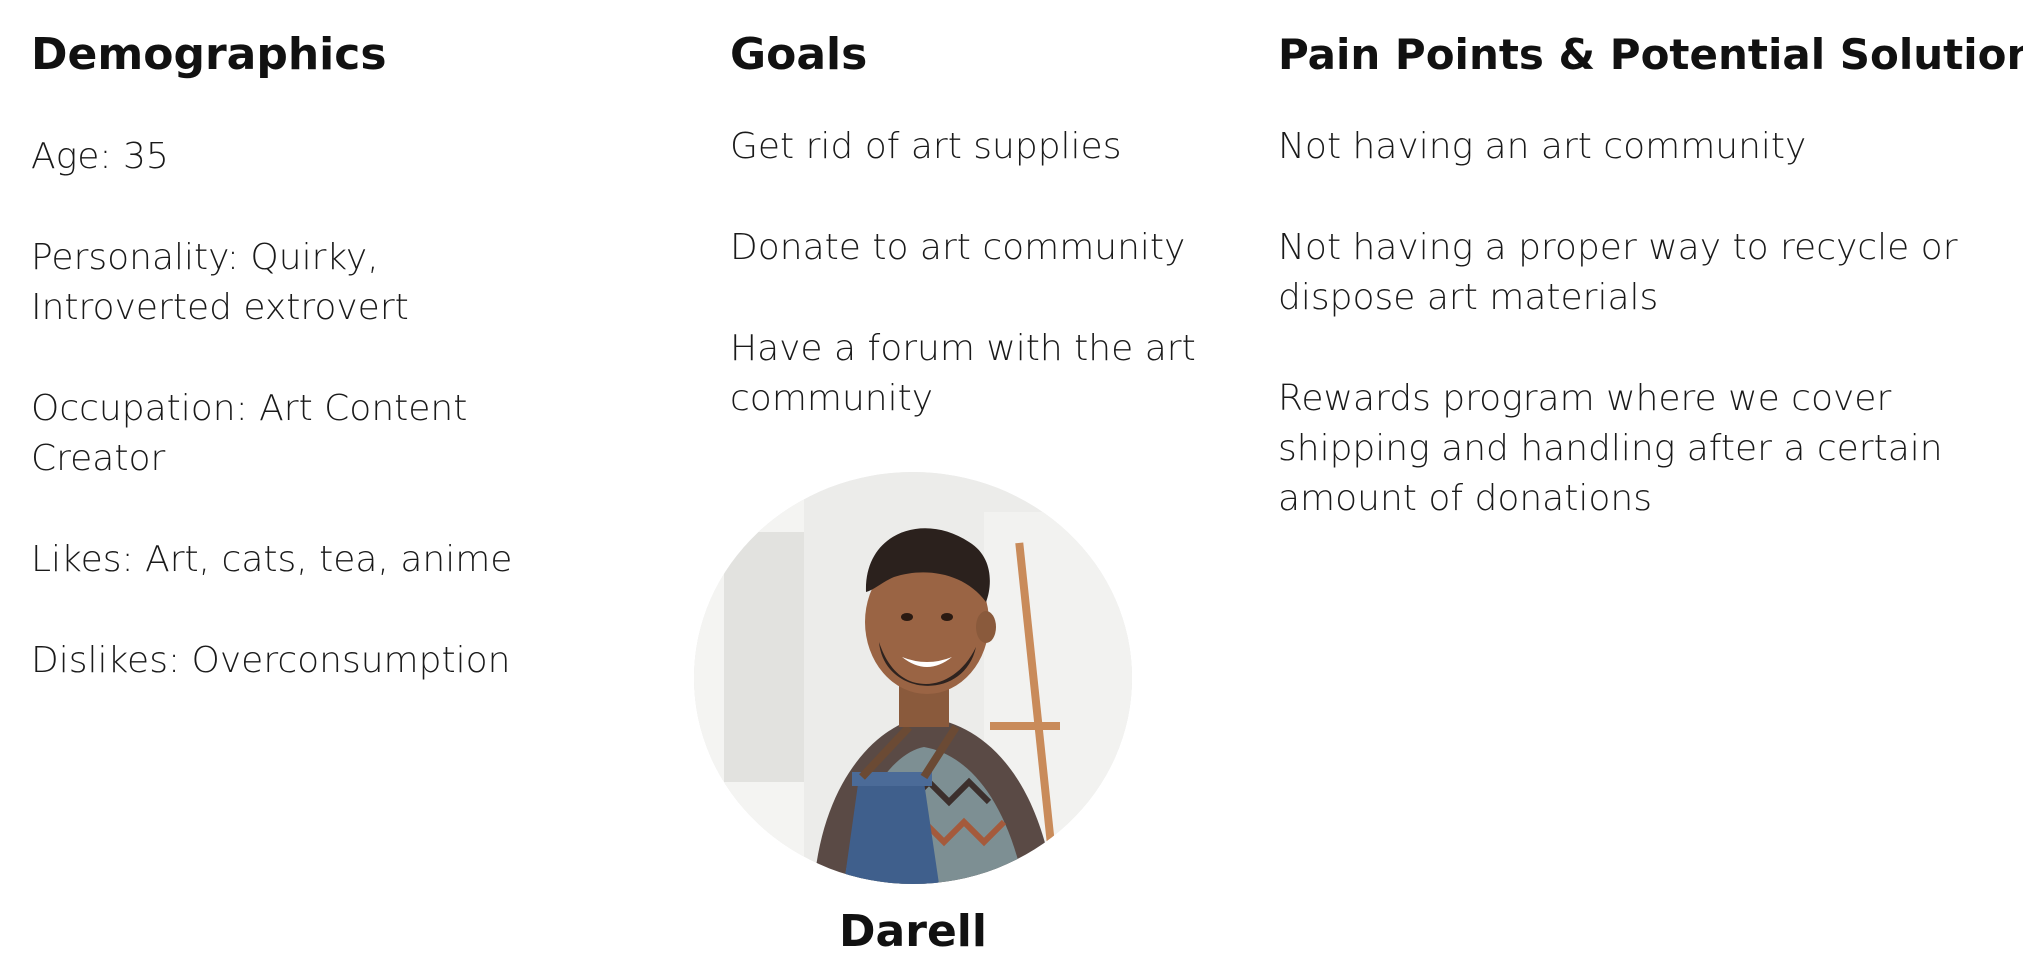  I want to click on persona-avatar, so click(913, 678).